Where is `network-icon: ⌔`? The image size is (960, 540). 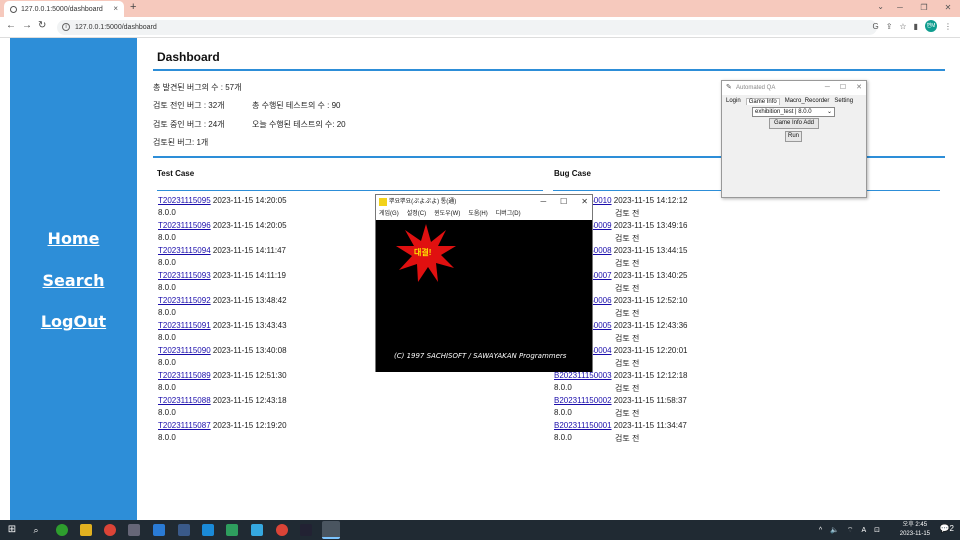 network-icon: ⌔ is located at coordinates (850, 530).